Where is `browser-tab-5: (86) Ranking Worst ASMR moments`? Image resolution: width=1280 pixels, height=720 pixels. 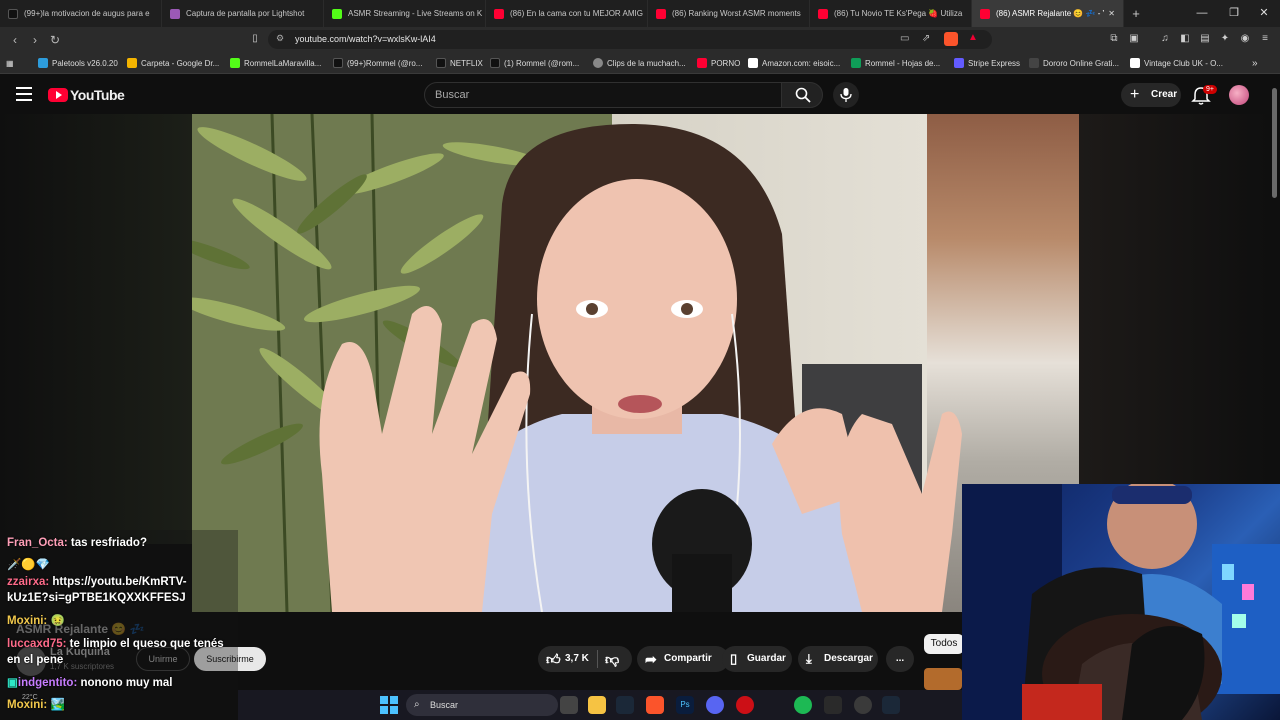
browser-tab-5: (86) Ranking Worst ASMR moments is located at coordinates (729, 13).